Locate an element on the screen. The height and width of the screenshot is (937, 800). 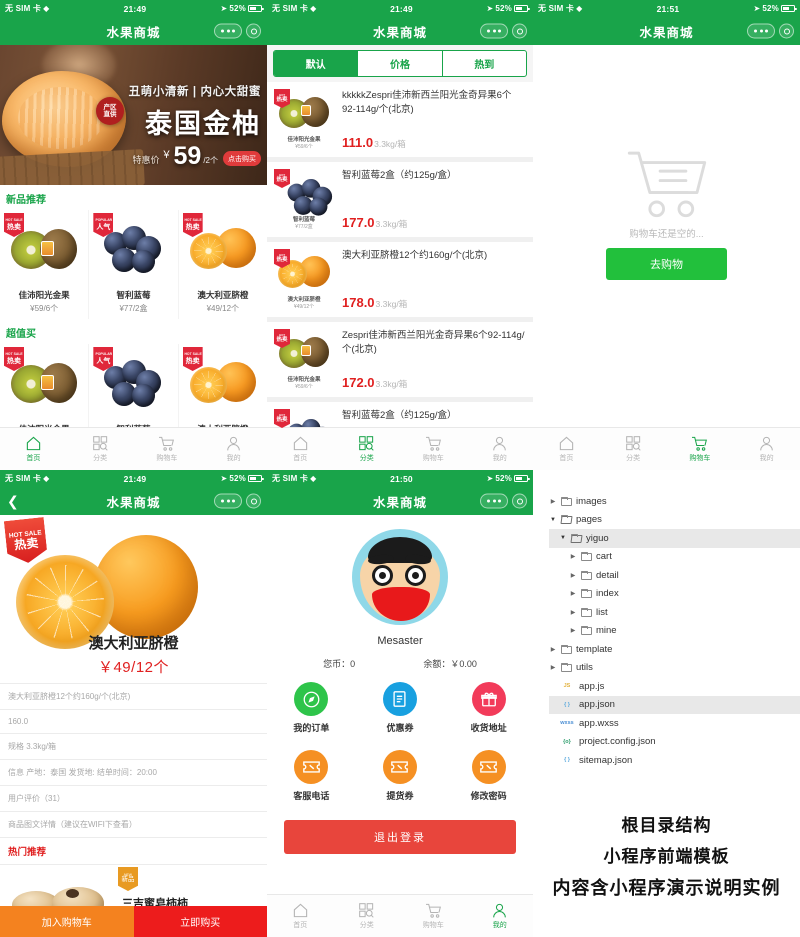
tree-node-template: ▶ template is located at coordinates (674, 649).